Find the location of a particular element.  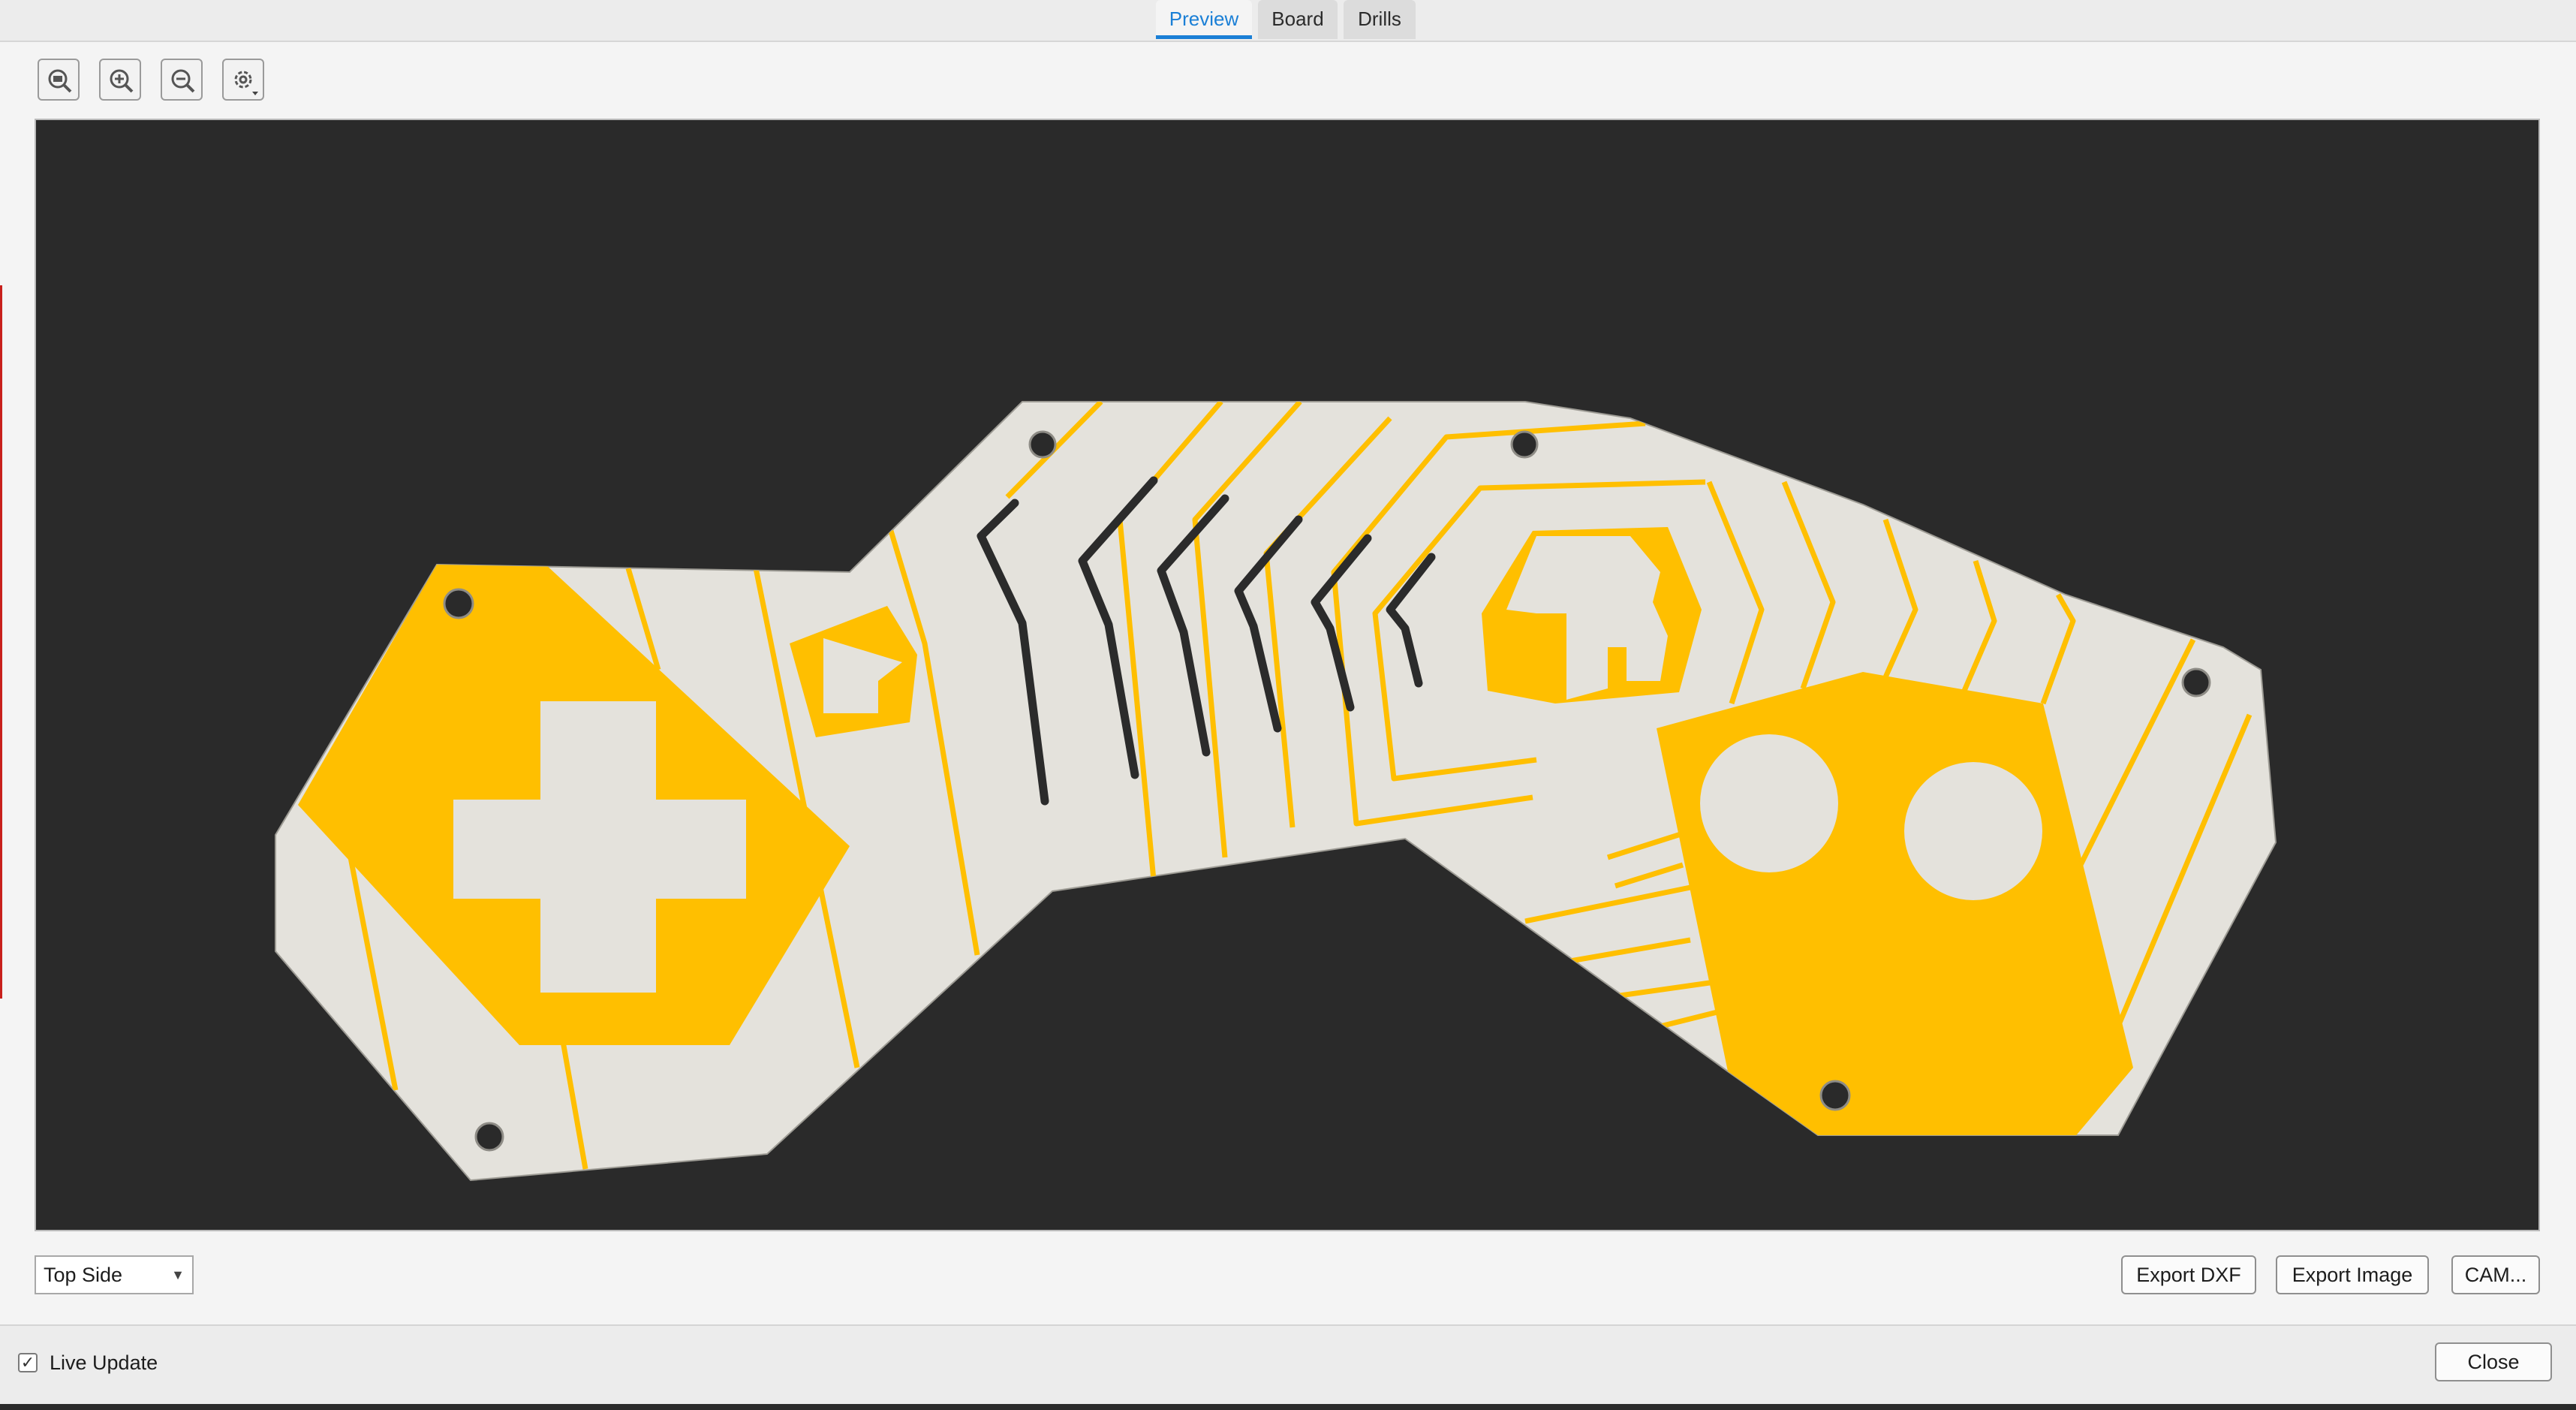

window-edge-marker is located at coordinates (1, 642).